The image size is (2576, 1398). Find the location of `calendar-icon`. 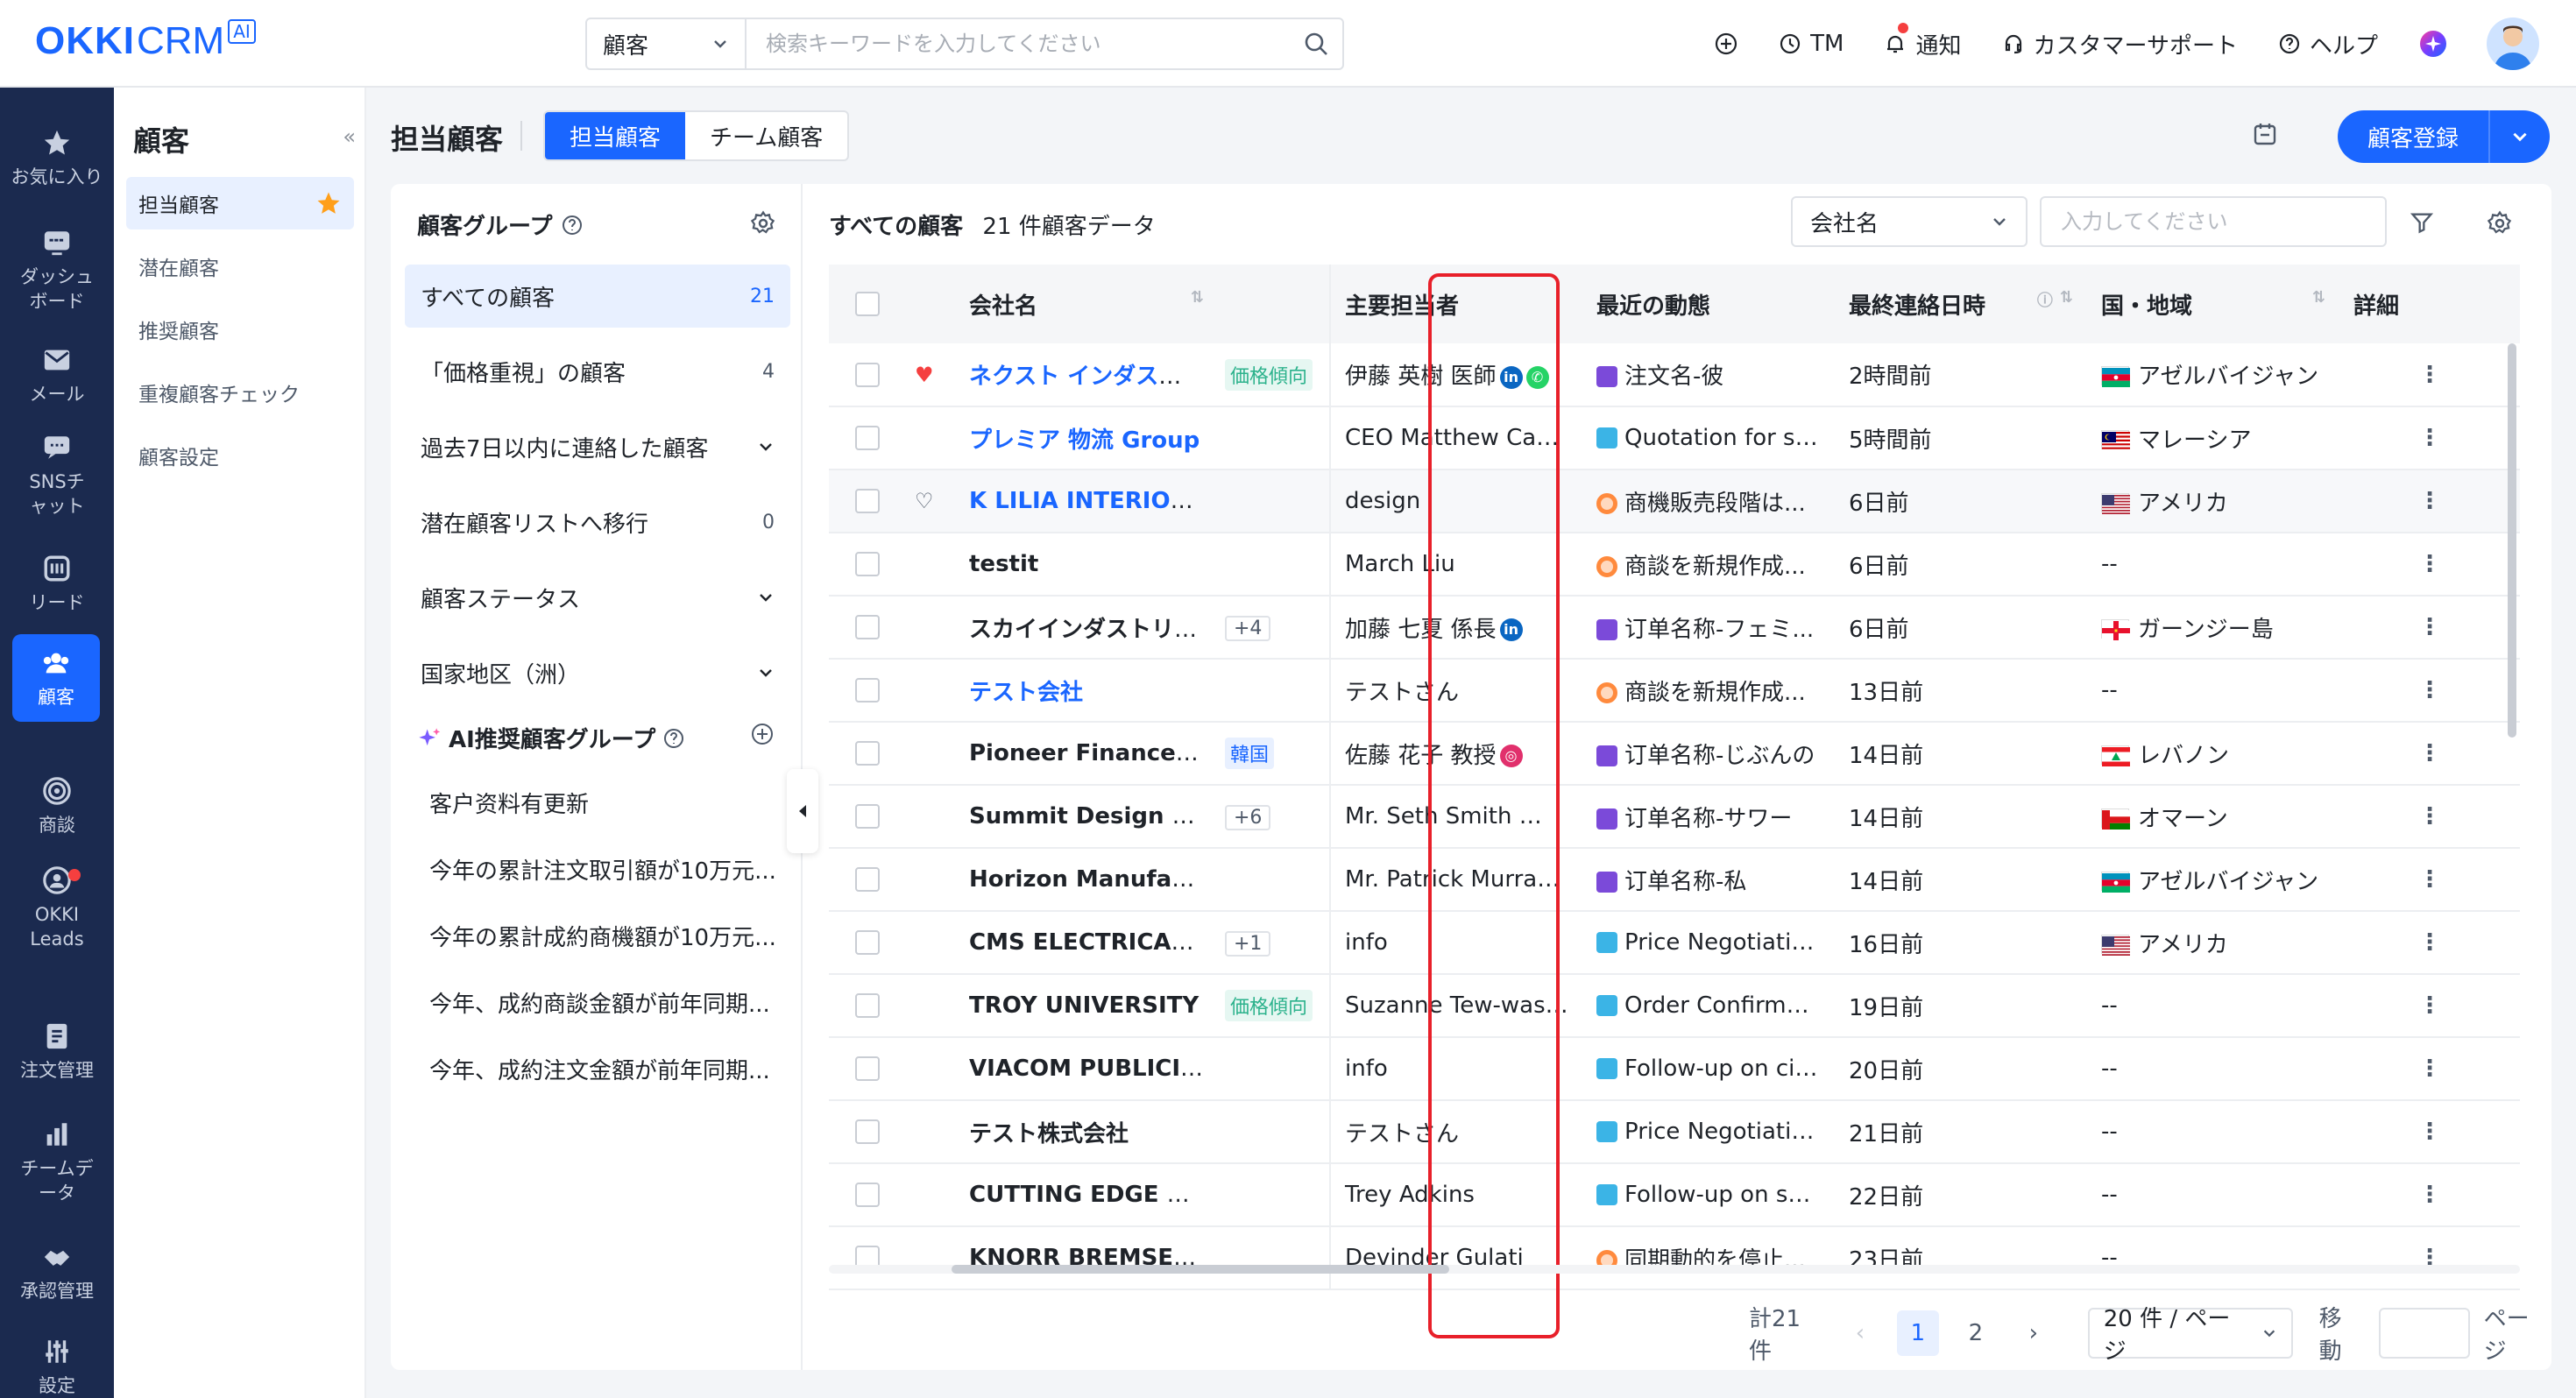

calendar-icon is located at coordinates (2265, 137).